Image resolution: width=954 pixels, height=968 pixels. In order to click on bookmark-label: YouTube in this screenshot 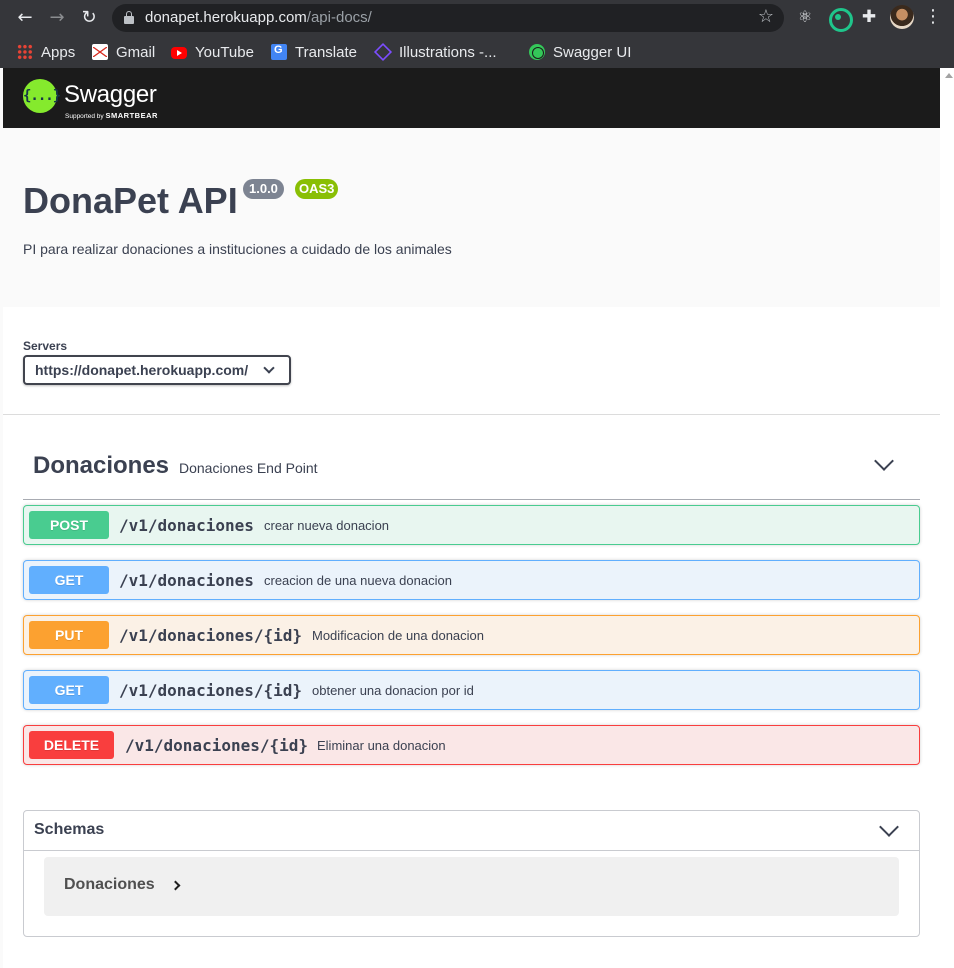, I will do `click(224, 52)`.